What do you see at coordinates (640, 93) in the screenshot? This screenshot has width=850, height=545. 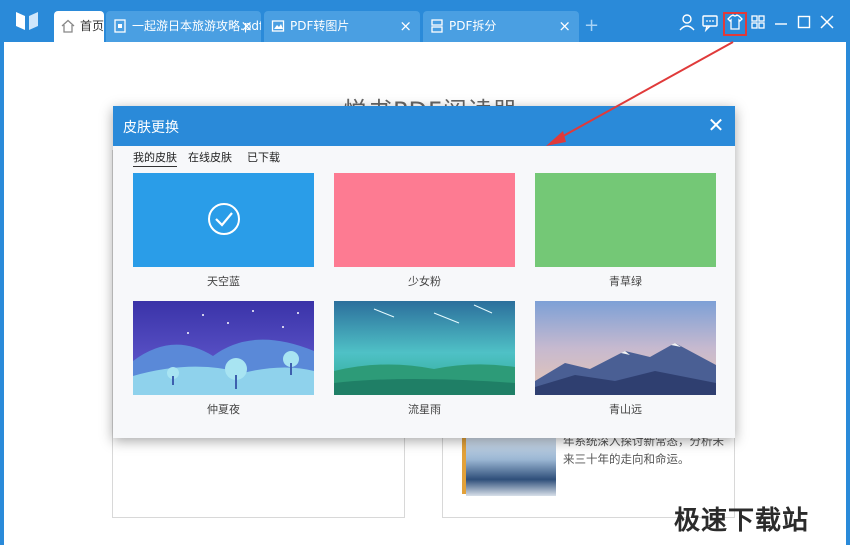 I see `annotation-arrow` at bounding box center [640, 93].